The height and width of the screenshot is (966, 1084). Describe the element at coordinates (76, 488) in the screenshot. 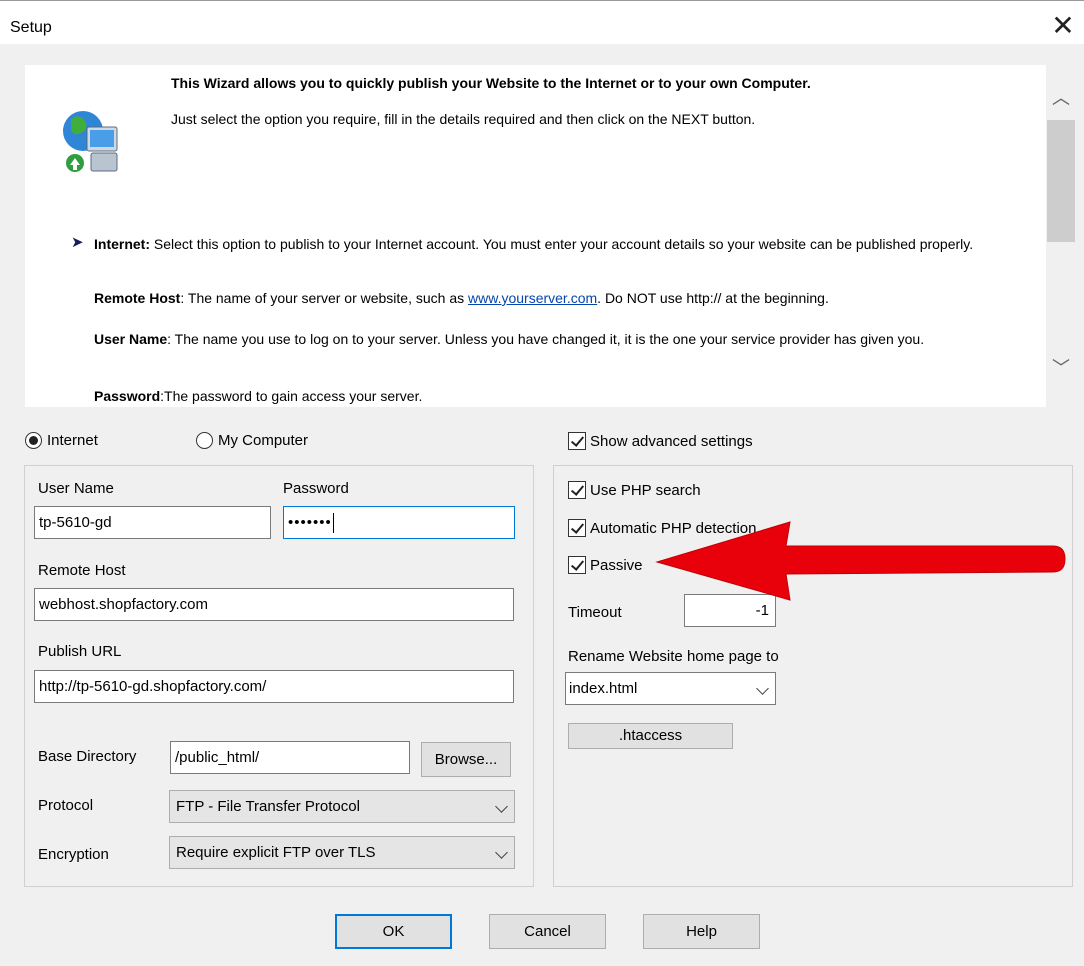

I see `user-name-label: User Name` at that location.